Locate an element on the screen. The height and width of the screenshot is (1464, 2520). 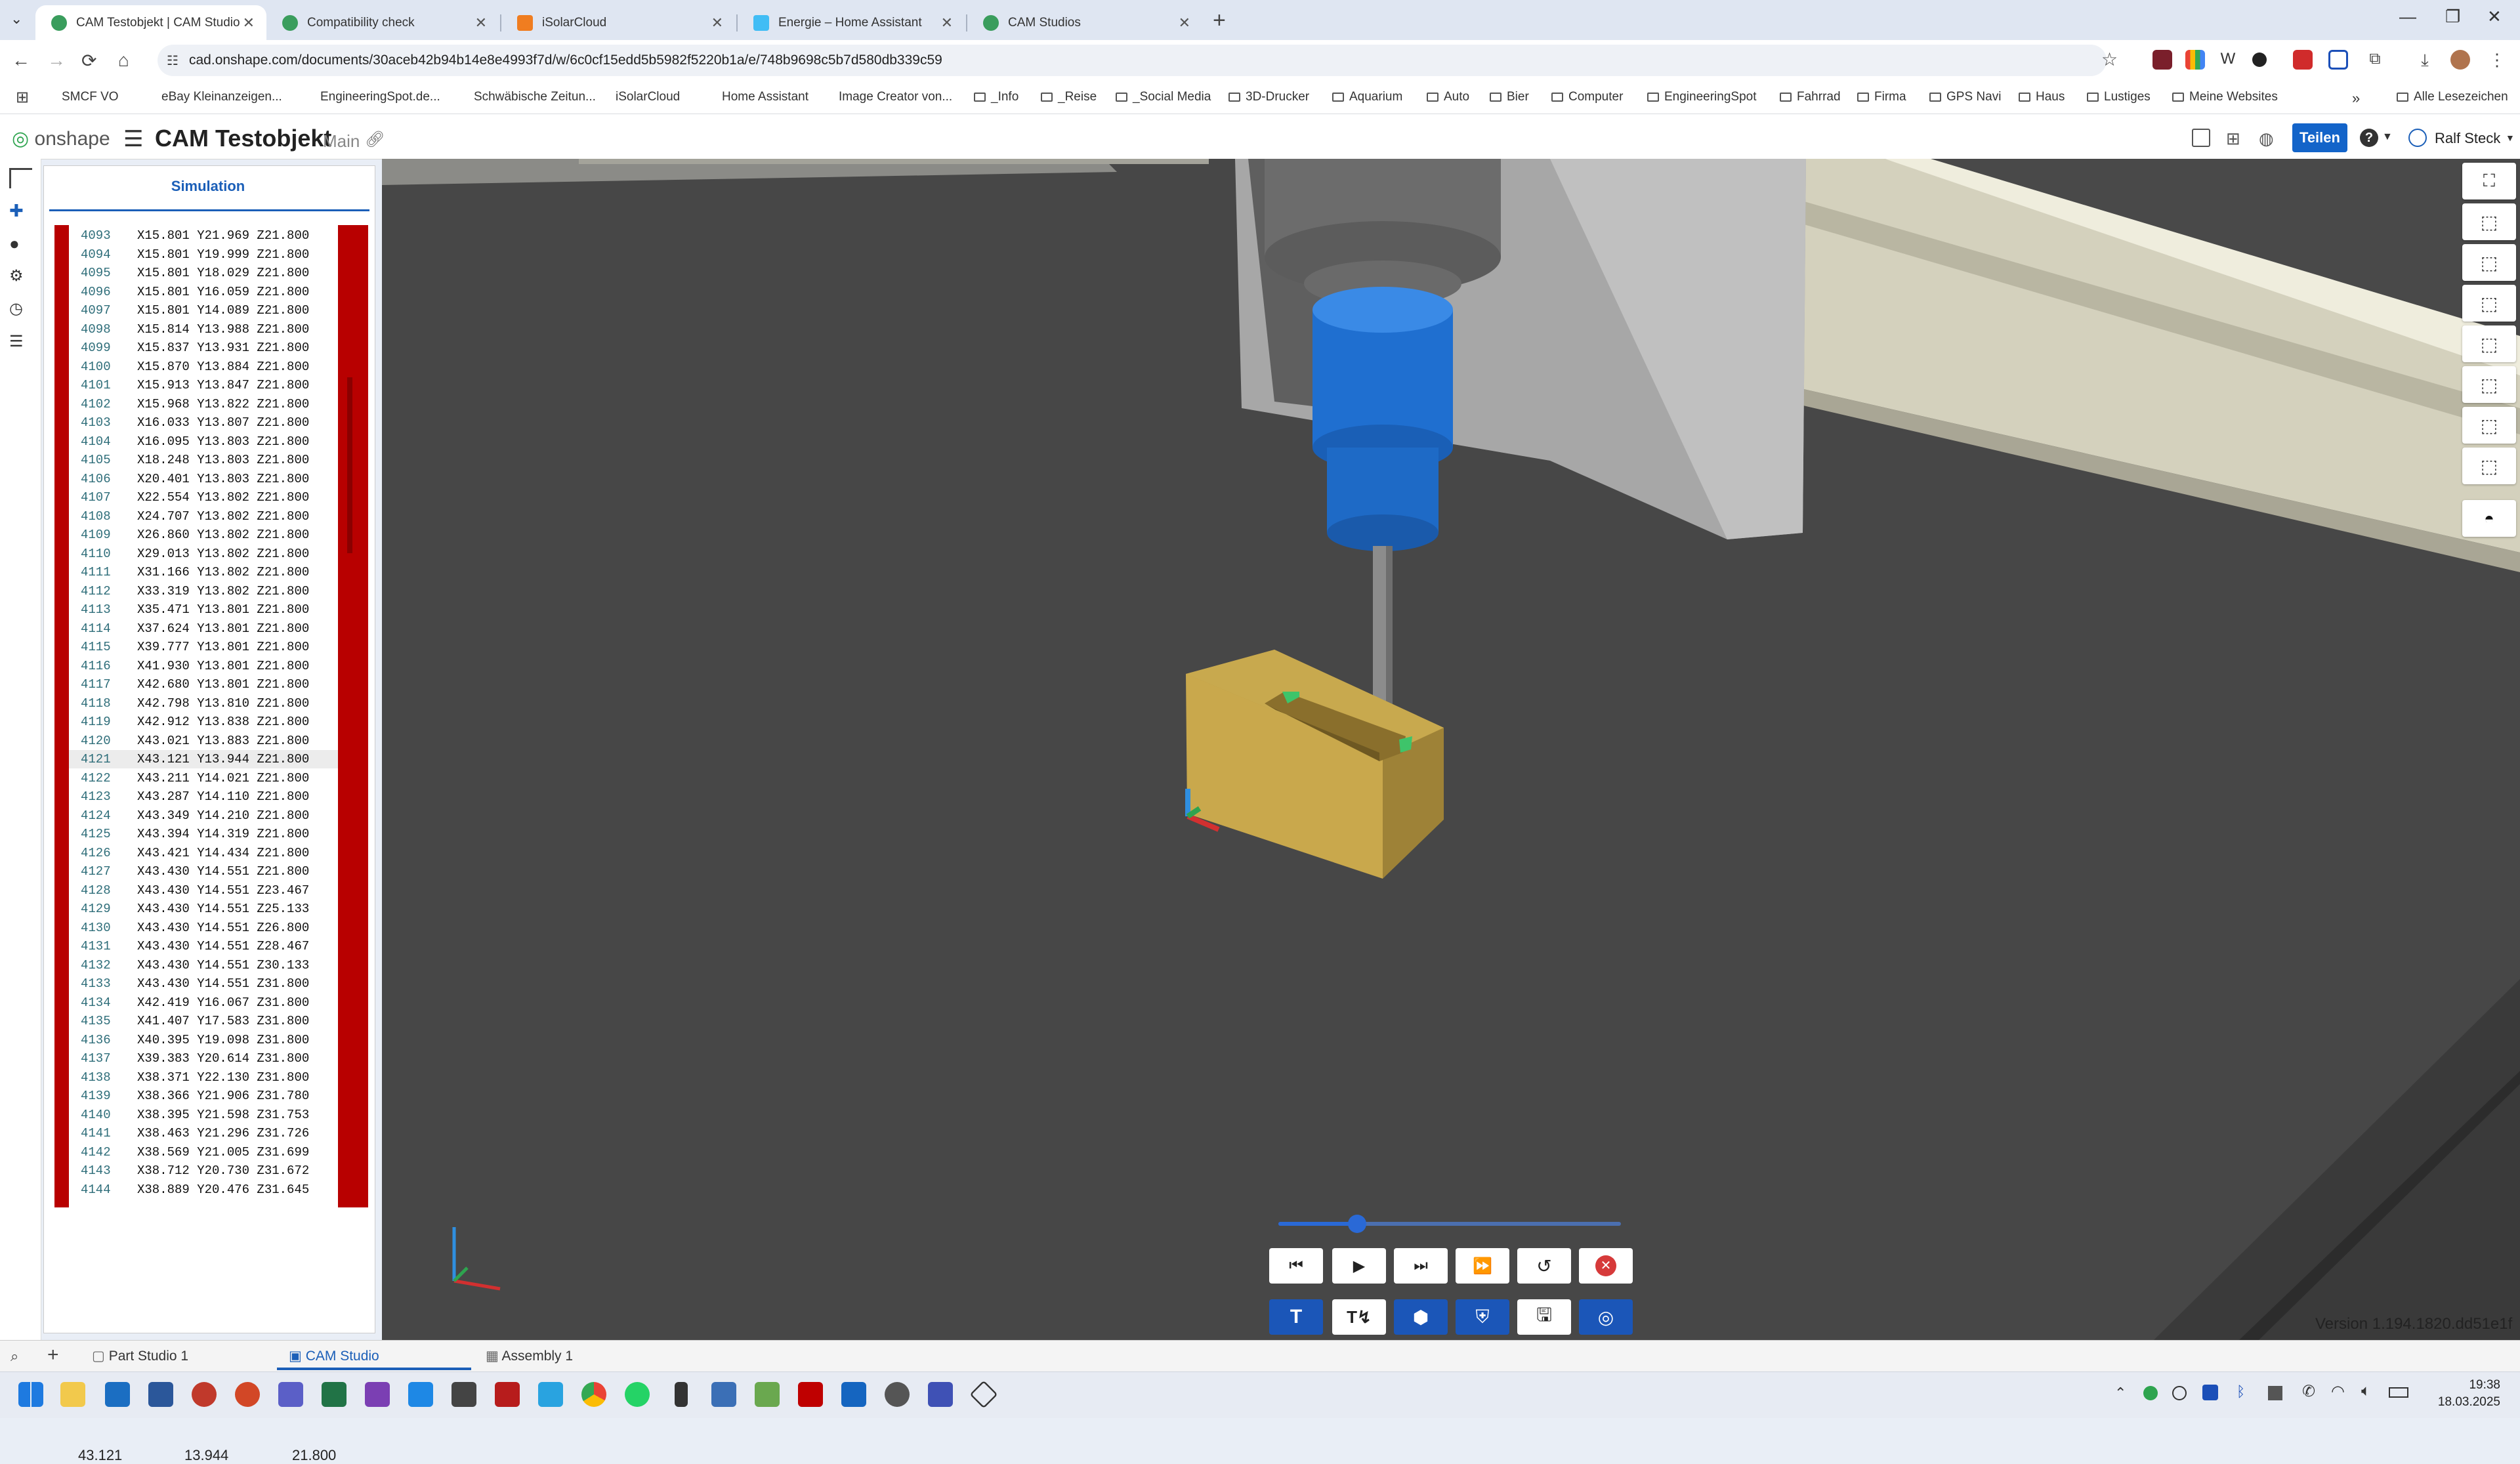
gcode-line: 4098 X15.814 Y13.988 Z21.800 is located at coordinates (203, 329).